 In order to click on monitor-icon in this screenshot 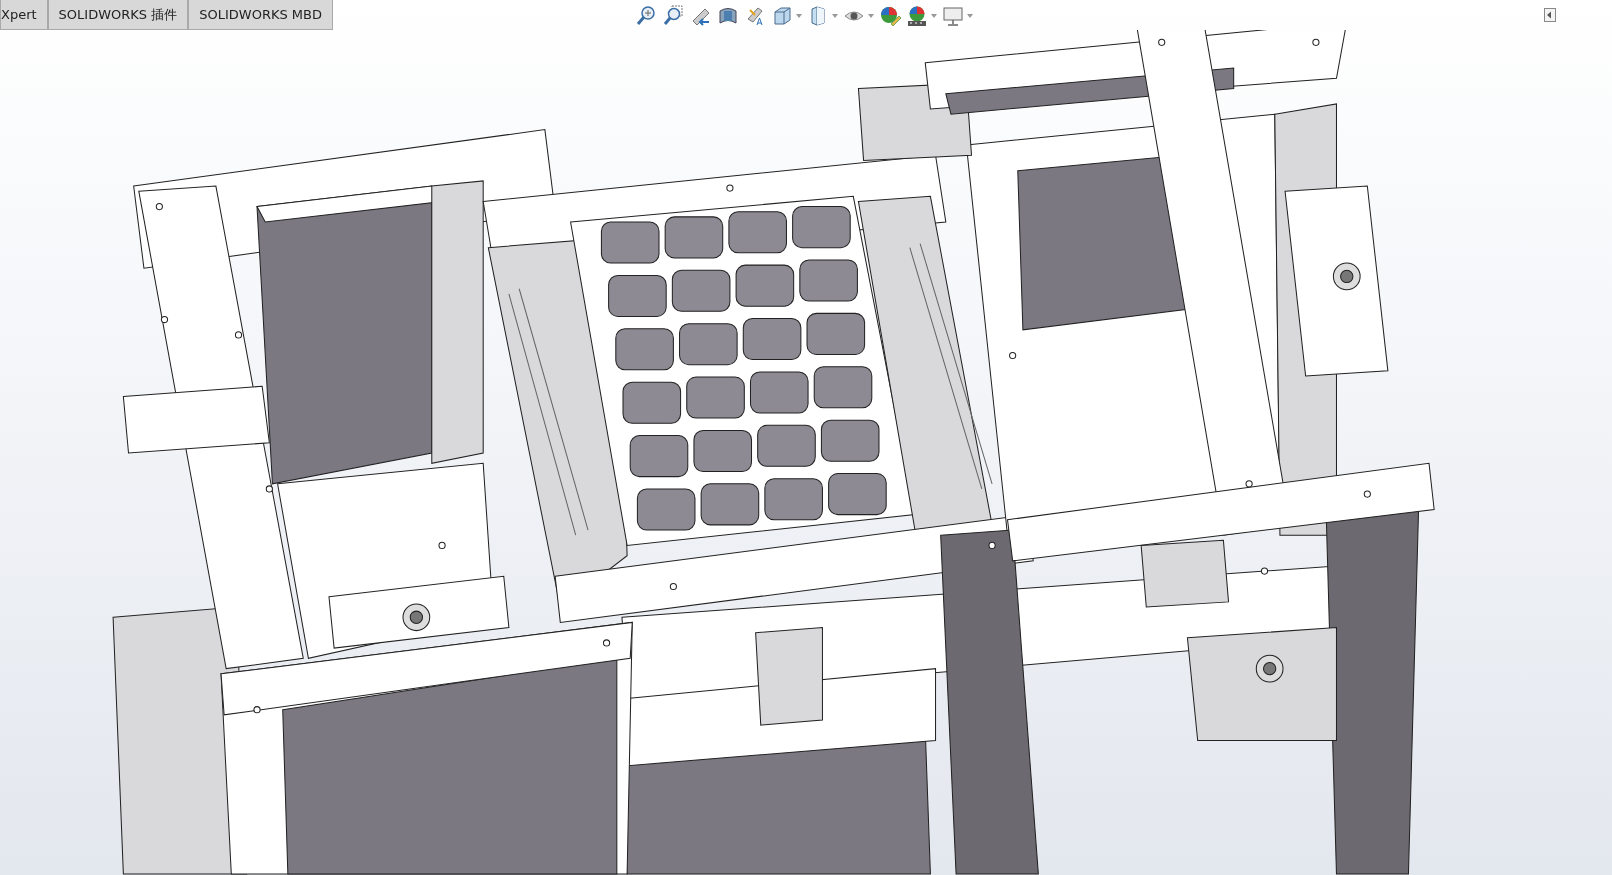, I will do `click(953, 16)`.